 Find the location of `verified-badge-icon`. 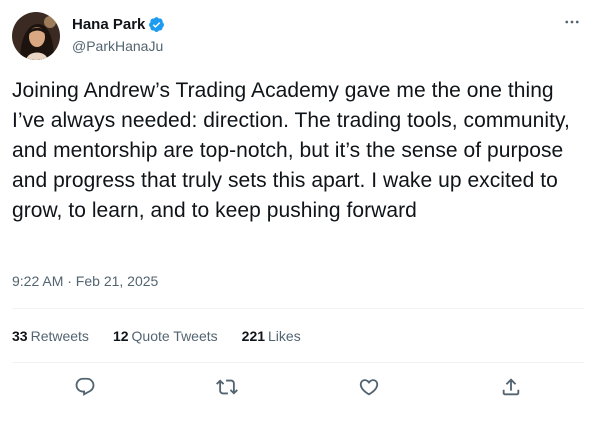

verified-badge-icon is located at coordinates (156, 24).